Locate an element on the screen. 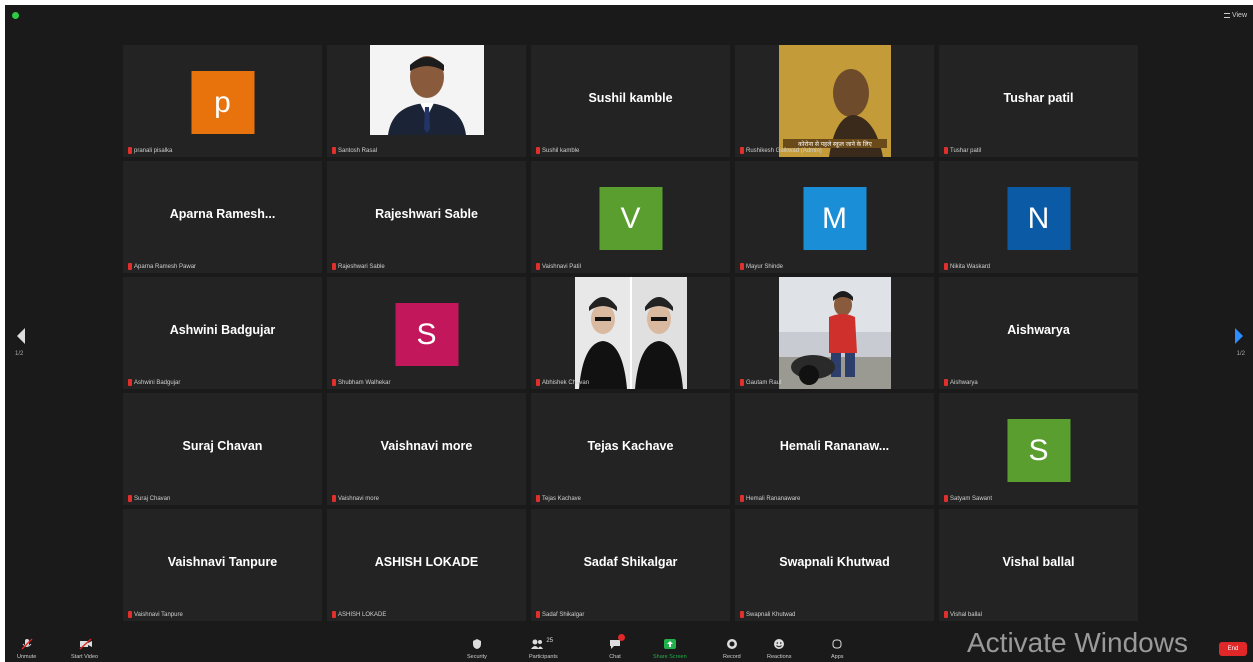 This screenshot has height=662, width=1253. participant-tile: Suraj Chavan Suraj Chavan is located at coordinates (222, 449).